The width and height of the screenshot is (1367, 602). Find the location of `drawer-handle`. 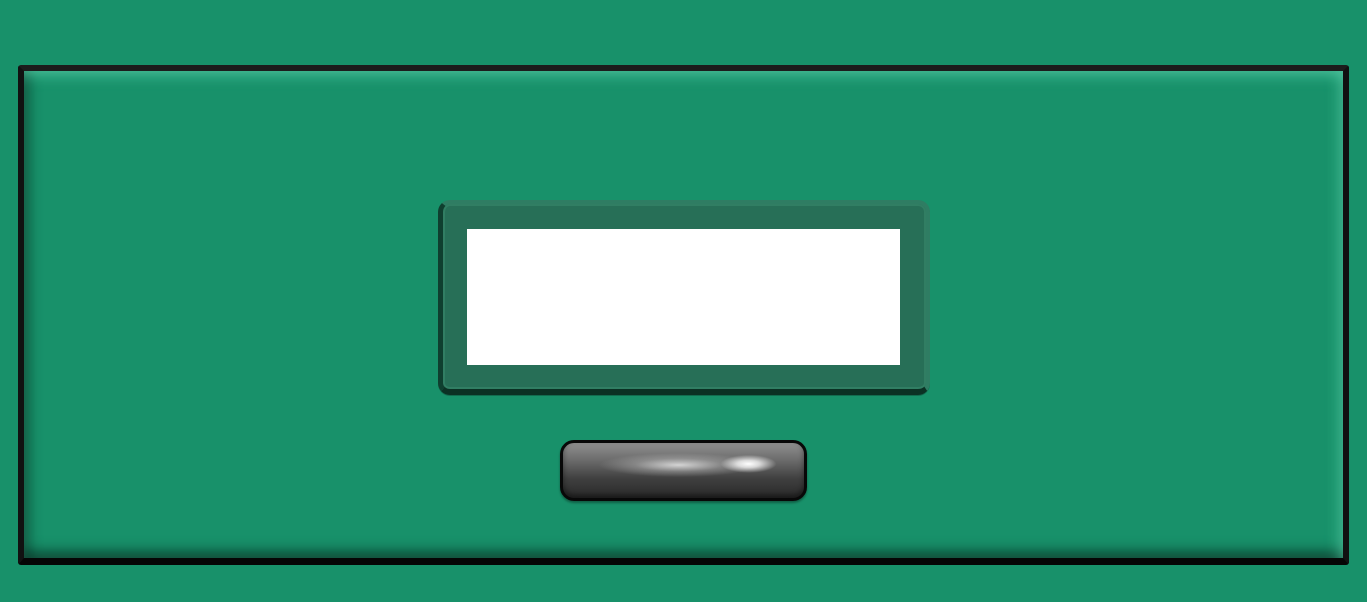

drawer-handle is located at coordinates (683, 470).